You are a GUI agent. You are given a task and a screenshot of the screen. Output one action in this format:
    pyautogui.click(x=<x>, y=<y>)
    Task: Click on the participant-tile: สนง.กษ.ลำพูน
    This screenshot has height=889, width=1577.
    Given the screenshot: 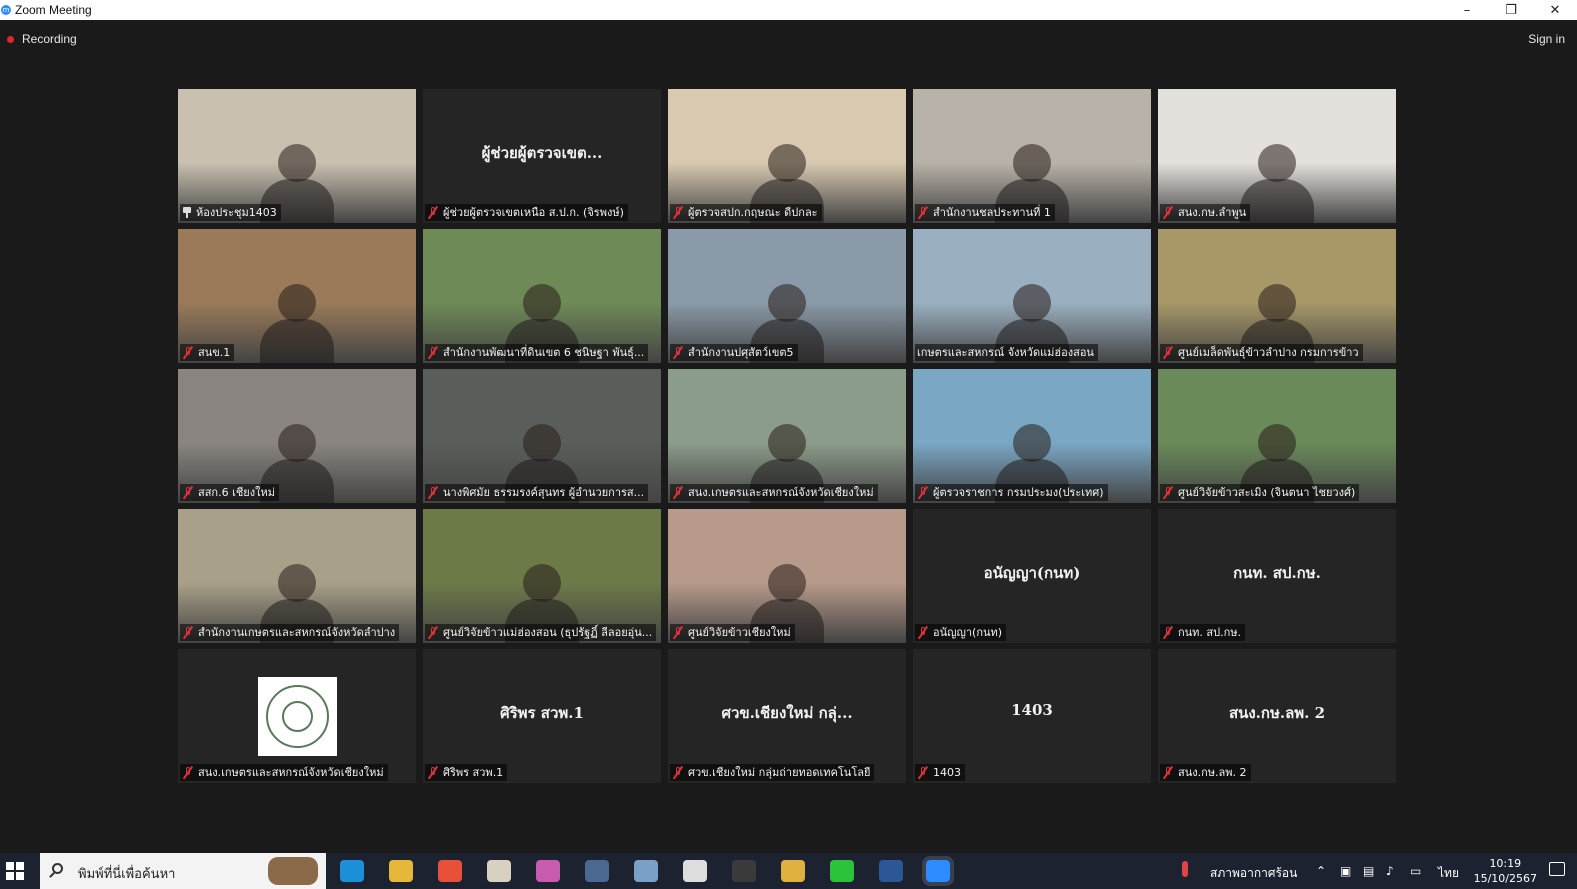 What is the action you would take?
    pyautogui.click(x=1277, y=156)
    